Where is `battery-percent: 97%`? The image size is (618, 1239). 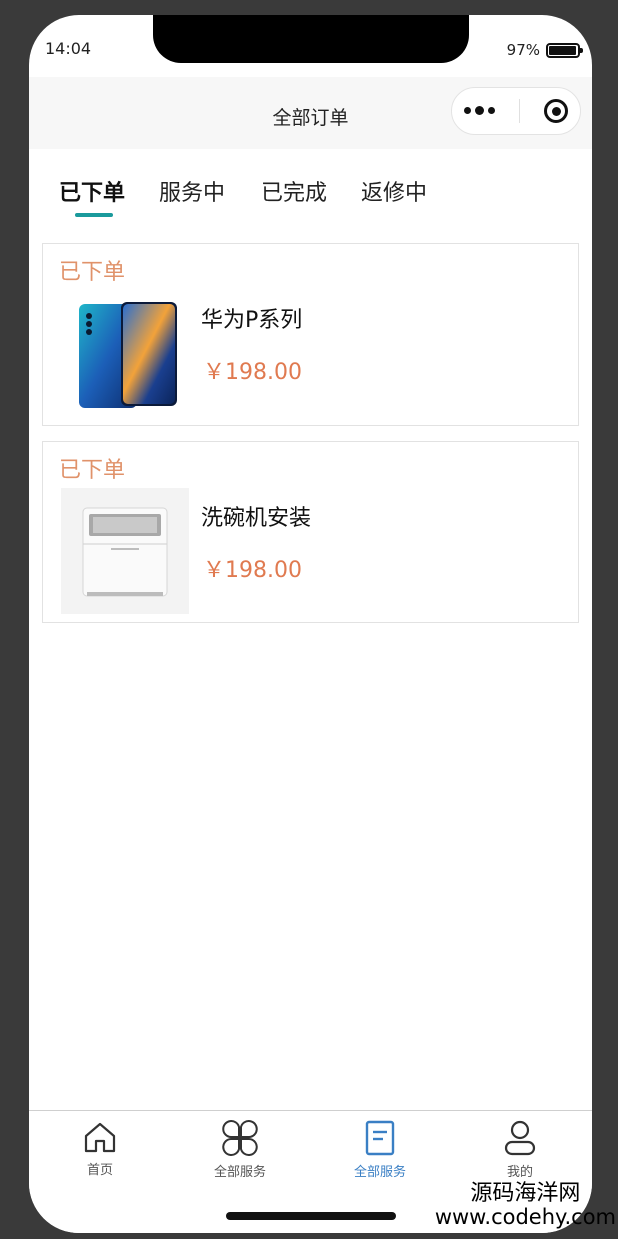 battery-percent: 97% is located at coordinates (523, 50).